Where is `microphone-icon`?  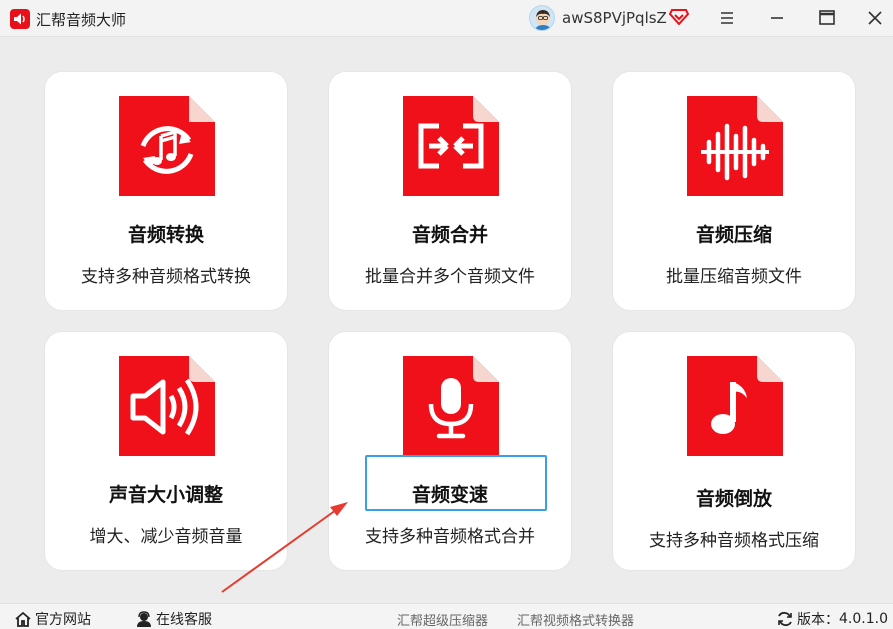 microphone-icon is located at coordinates (451, 406).